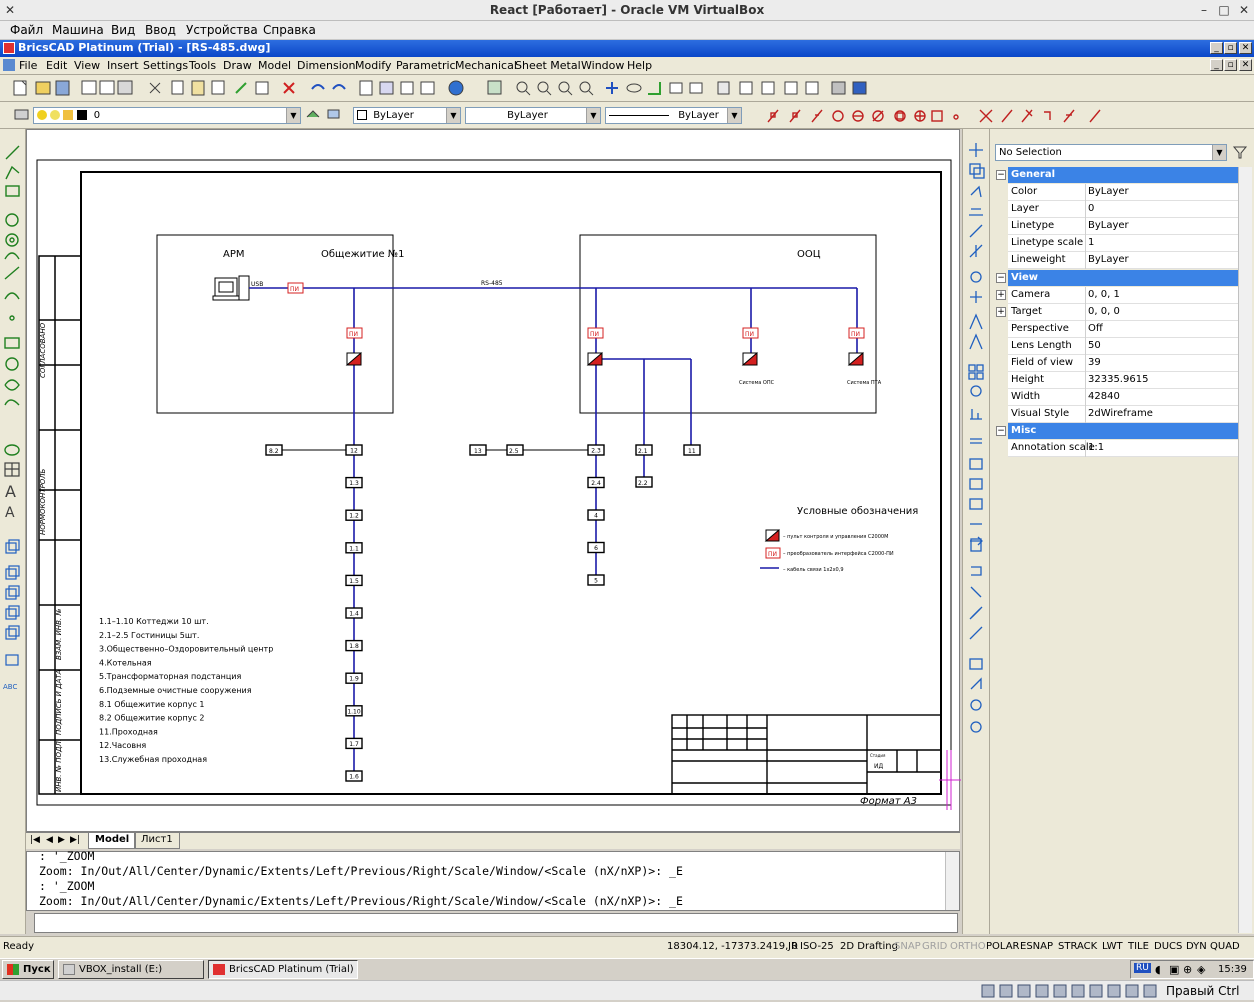  What do you see at coordinates (1216, 65) in the screenshot?
I see `doc-minimize-icon: _` at bounding box center [1216, 65].